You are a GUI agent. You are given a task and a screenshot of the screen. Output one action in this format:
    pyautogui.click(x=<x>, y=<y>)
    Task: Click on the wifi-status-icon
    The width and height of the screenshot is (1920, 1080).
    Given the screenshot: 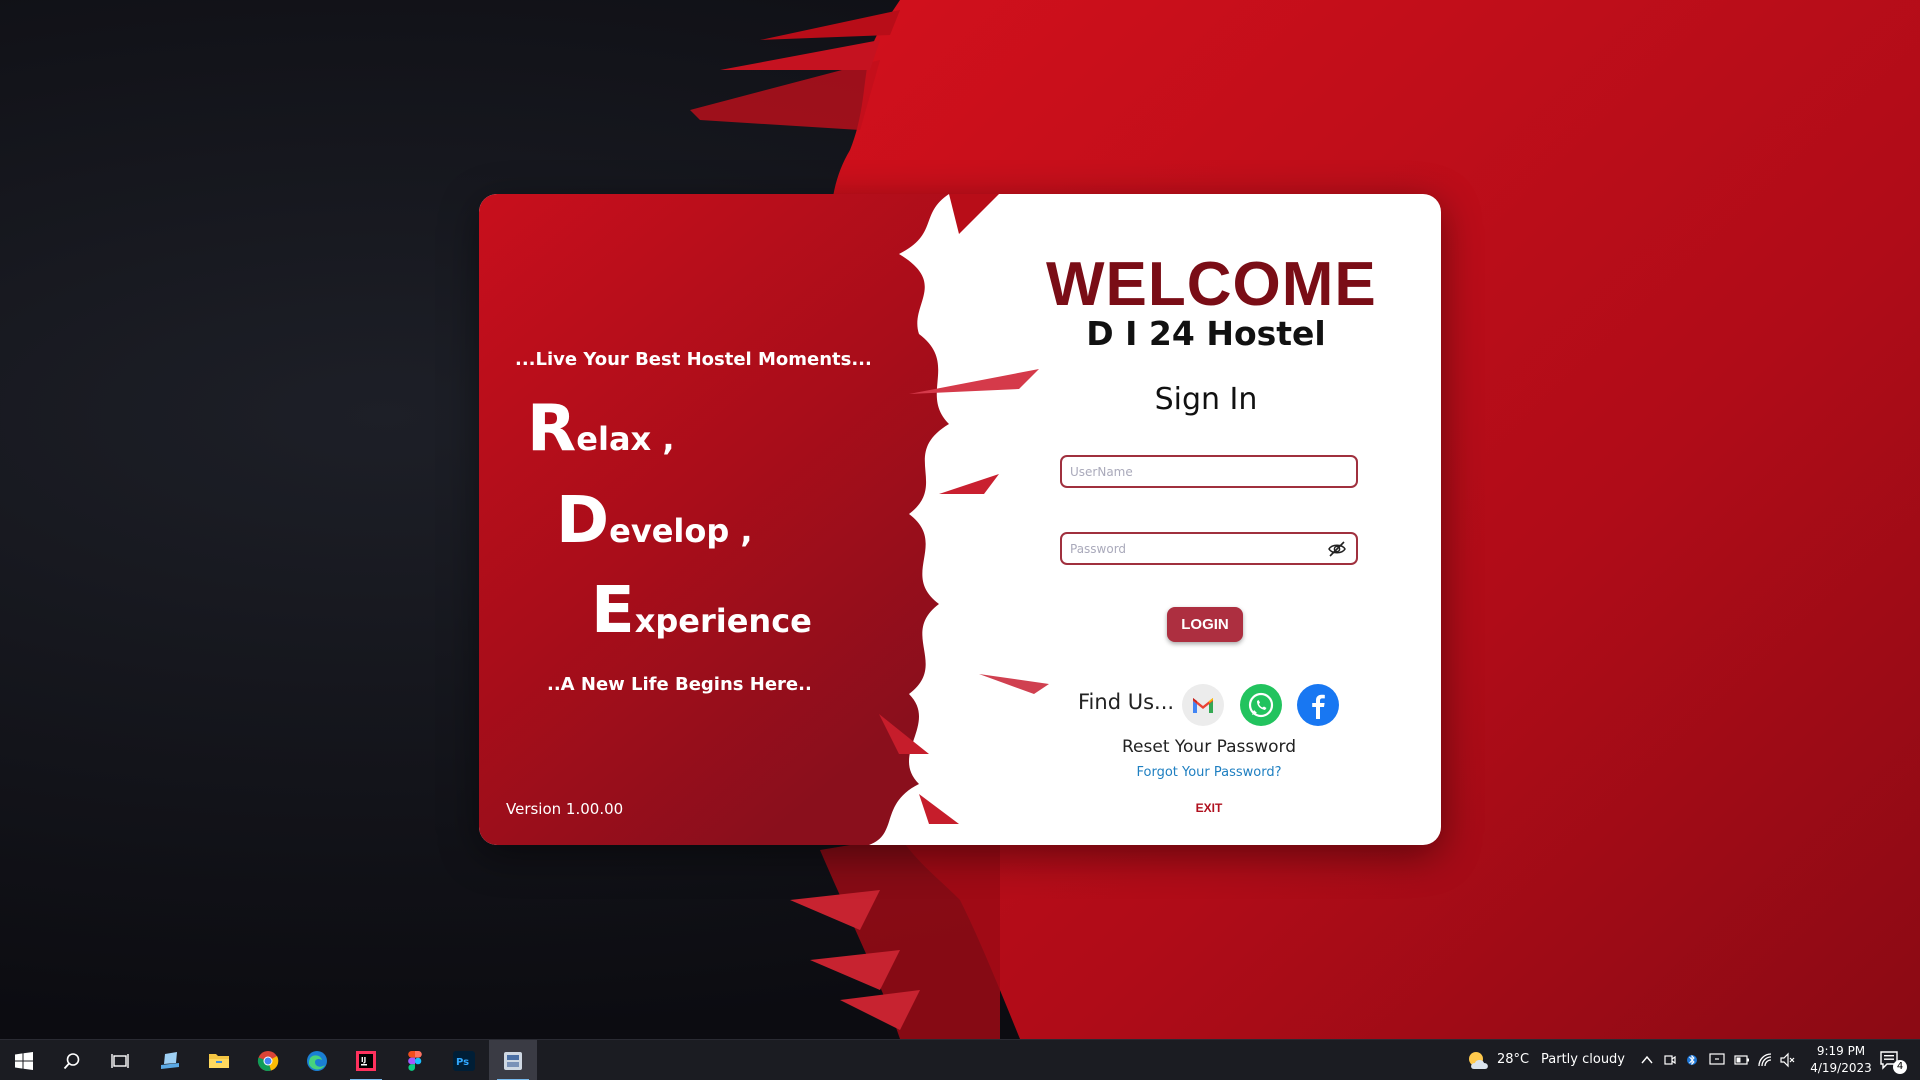 What is the action you would take?
    pyautogui.click(x=1717, y=1059)
    